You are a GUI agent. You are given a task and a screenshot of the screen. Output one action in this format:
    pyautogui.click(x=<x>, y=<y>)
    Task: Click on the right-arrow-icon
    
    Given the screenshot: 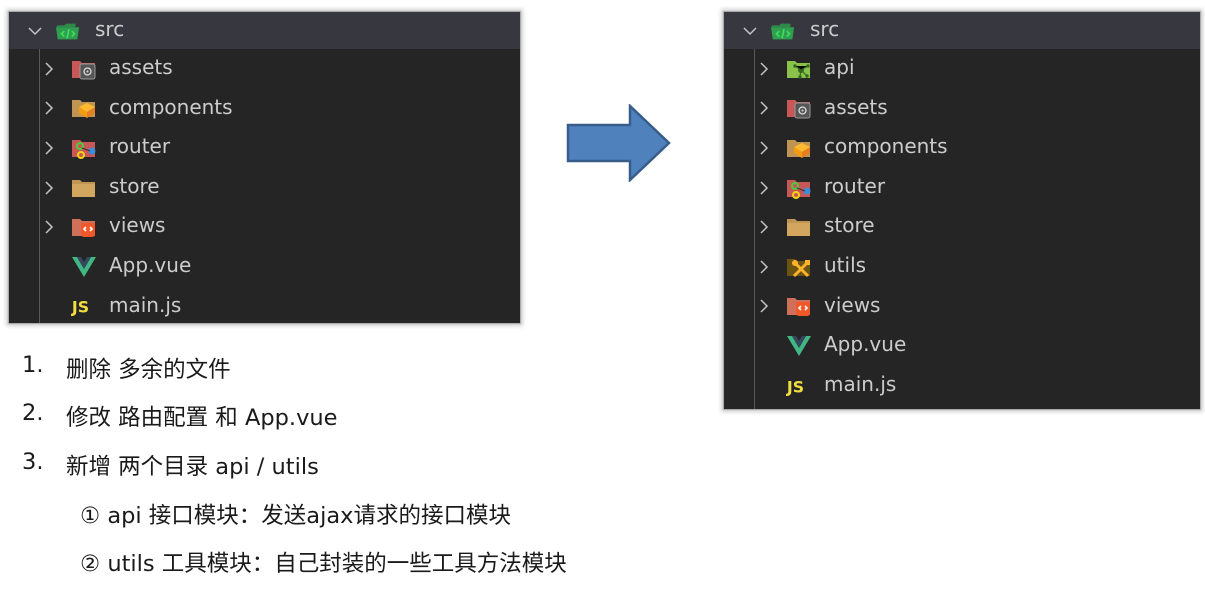 What is the action you would take?
    pyautogui.click(x=618, y=143)
    